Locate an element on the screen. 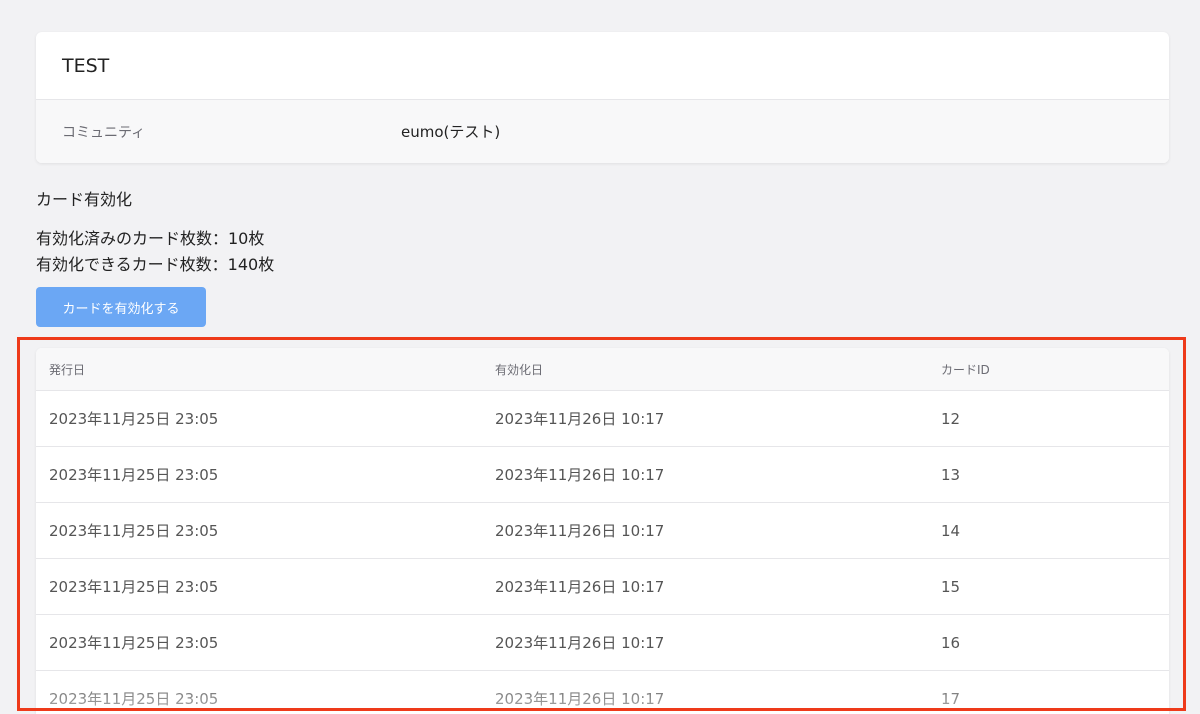 The image size is (1200, 714). activate-card-button: カードを有効化する is located at coordinates (121, 307).